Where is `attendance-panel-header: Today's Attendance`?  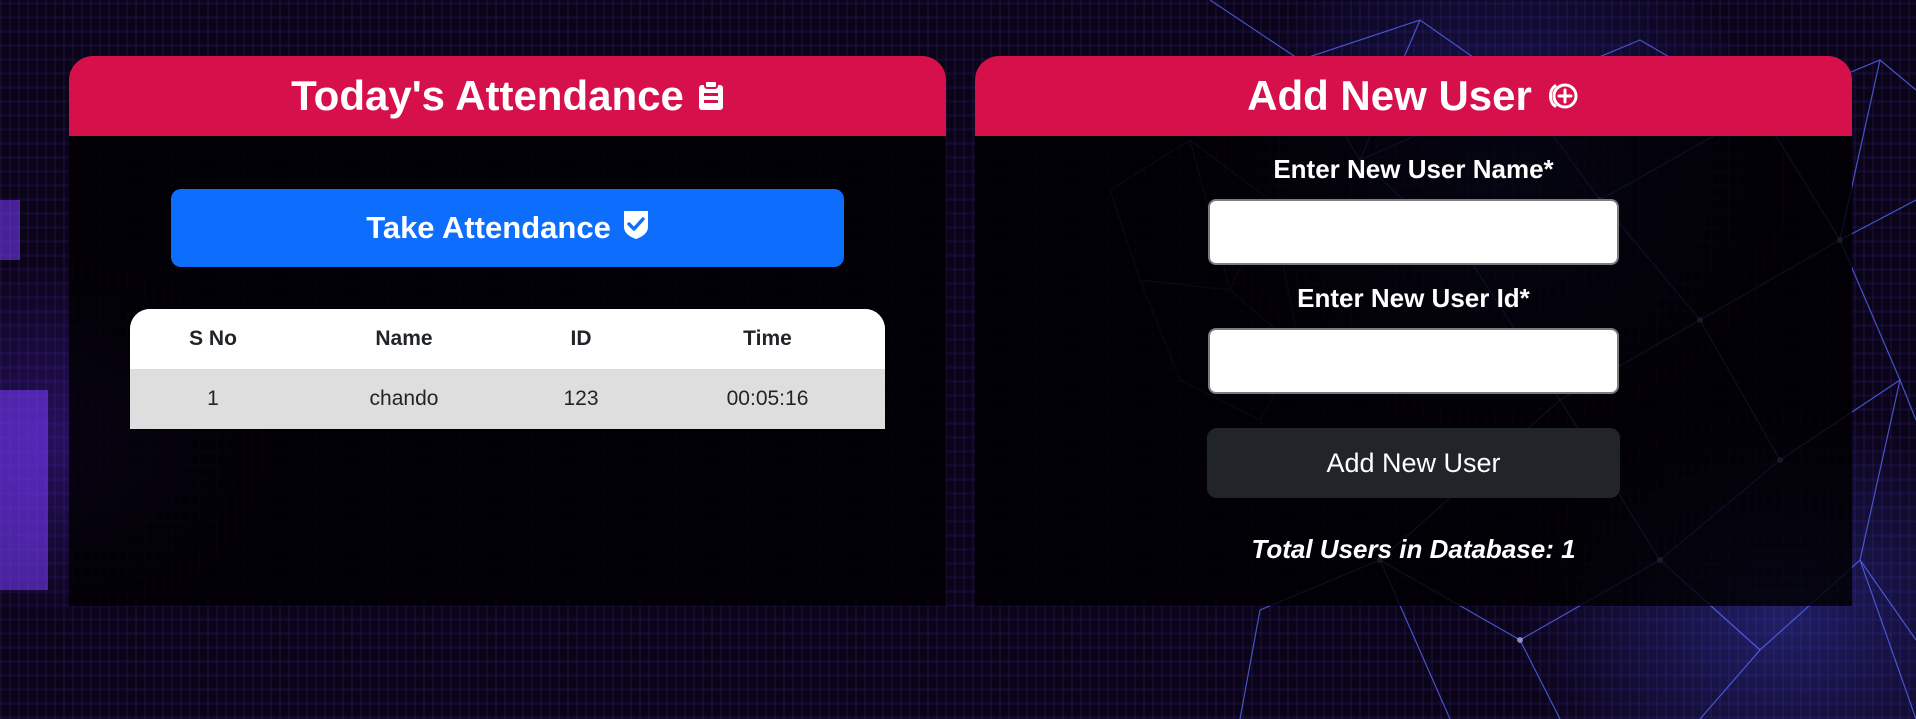
attendance-panel-header: Today's Attendance is located at coordinates (507, 96).